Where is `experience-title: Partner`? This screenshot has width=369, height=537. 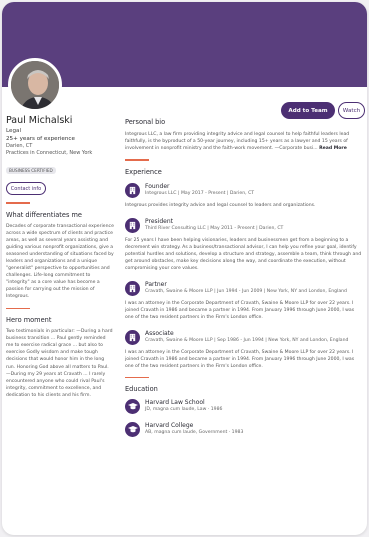 experience-title: Partner is located at coordinates (156, 284).